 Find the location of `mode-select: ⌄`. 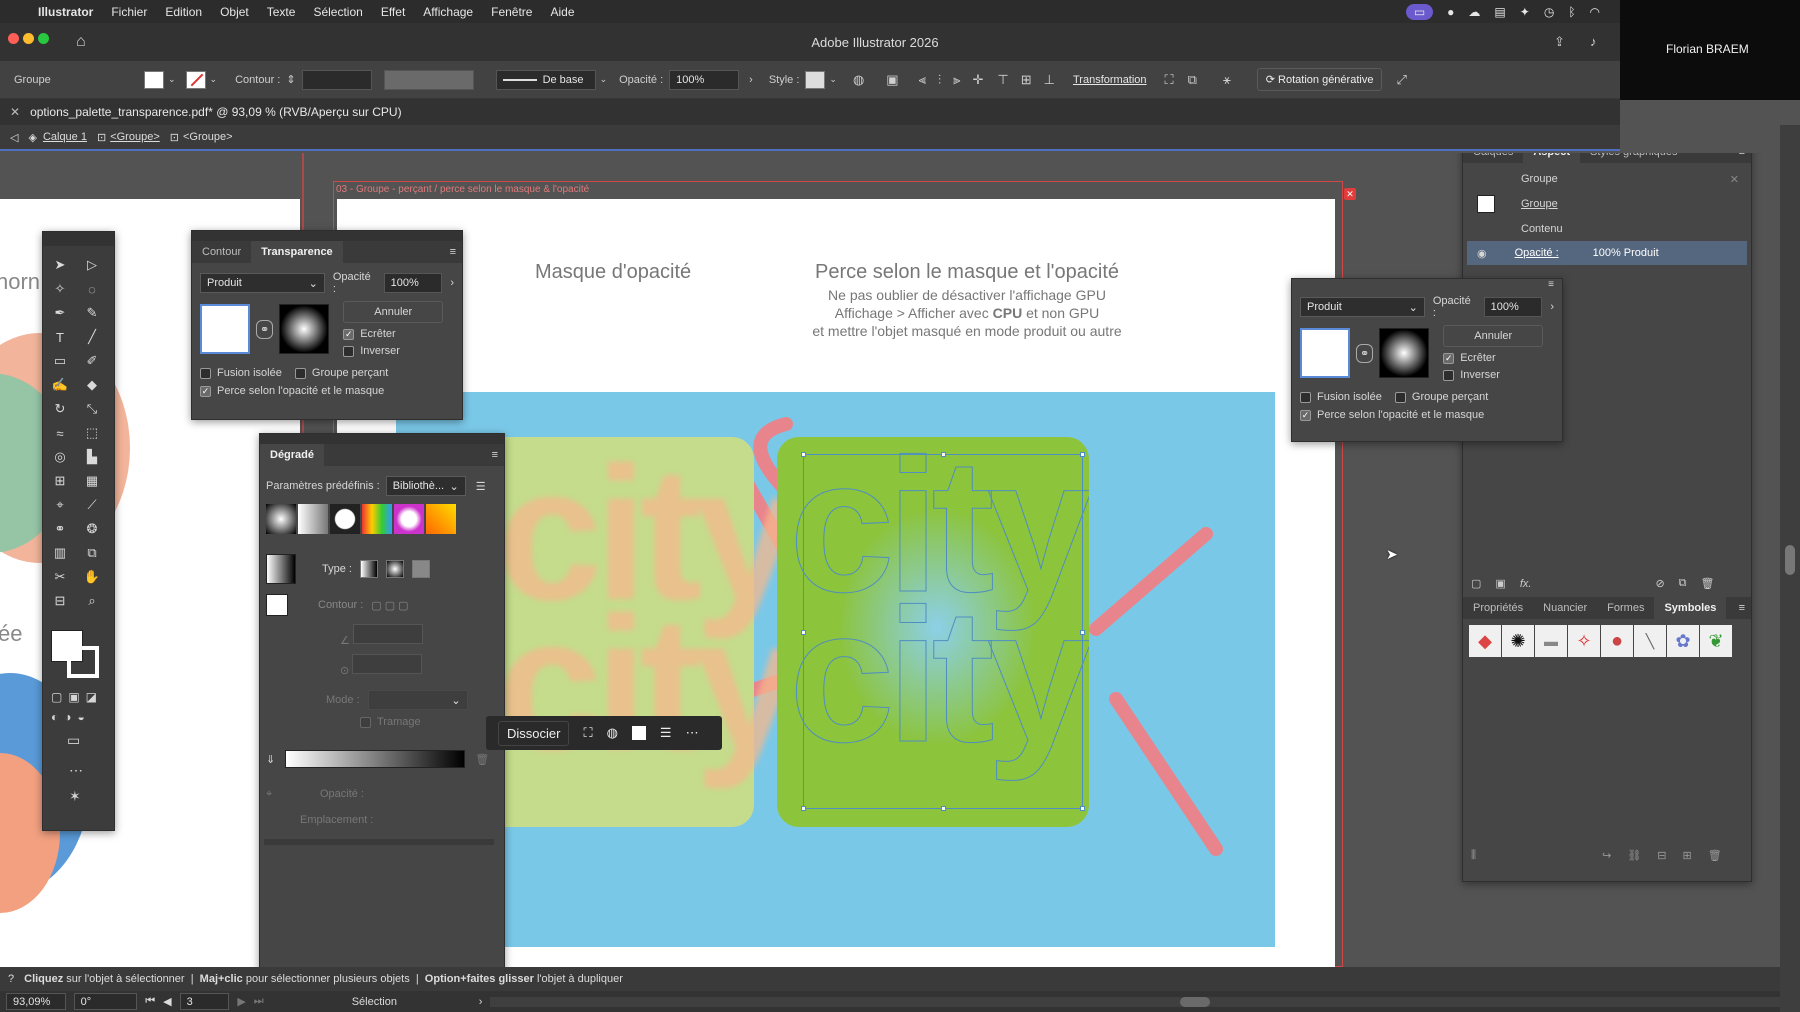

mode-select: ⌄ is located at coordinates (417, 700).